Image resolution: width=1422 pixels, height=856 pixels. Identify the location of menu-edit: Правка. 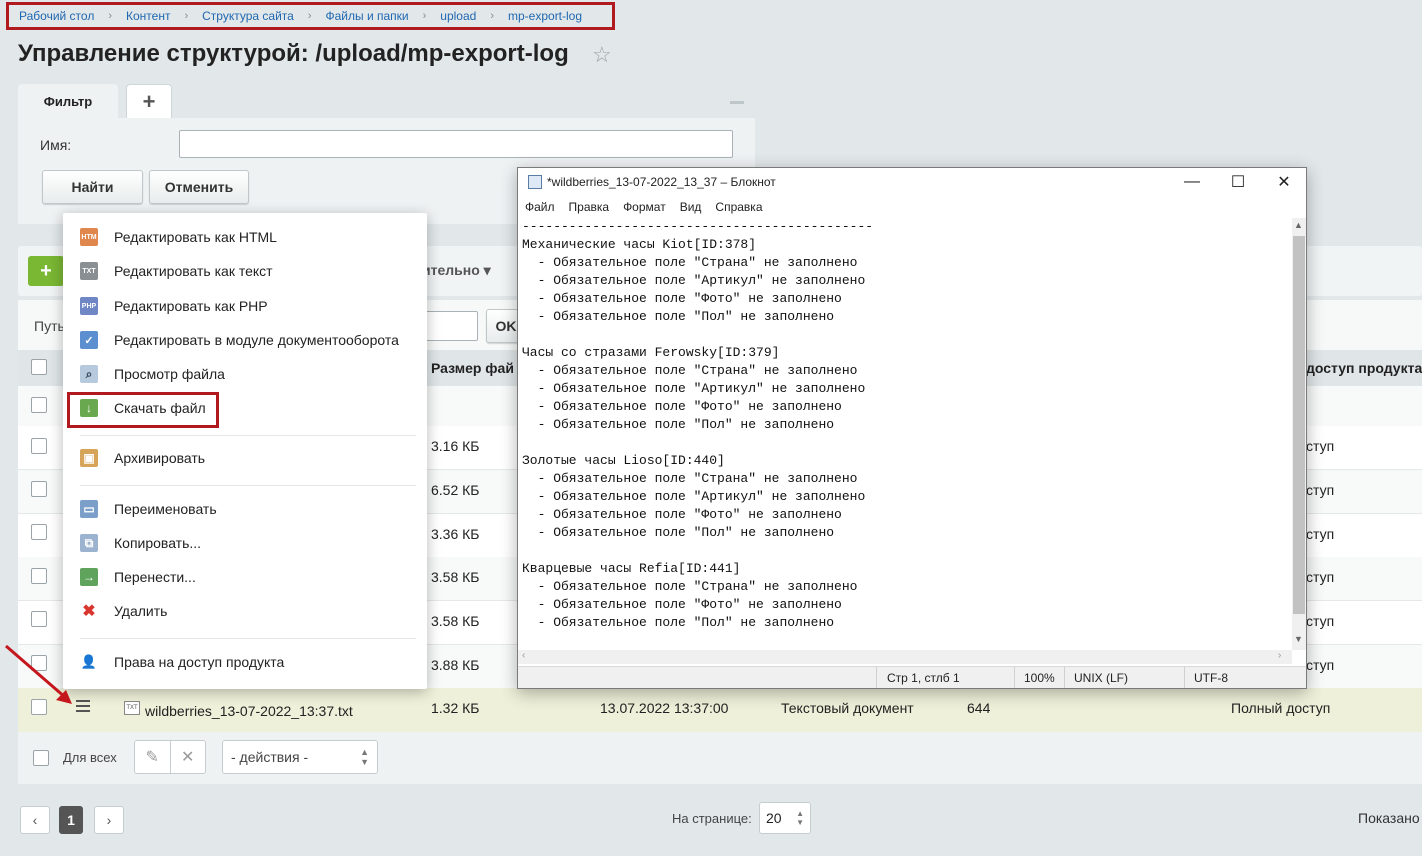
(589, 207).